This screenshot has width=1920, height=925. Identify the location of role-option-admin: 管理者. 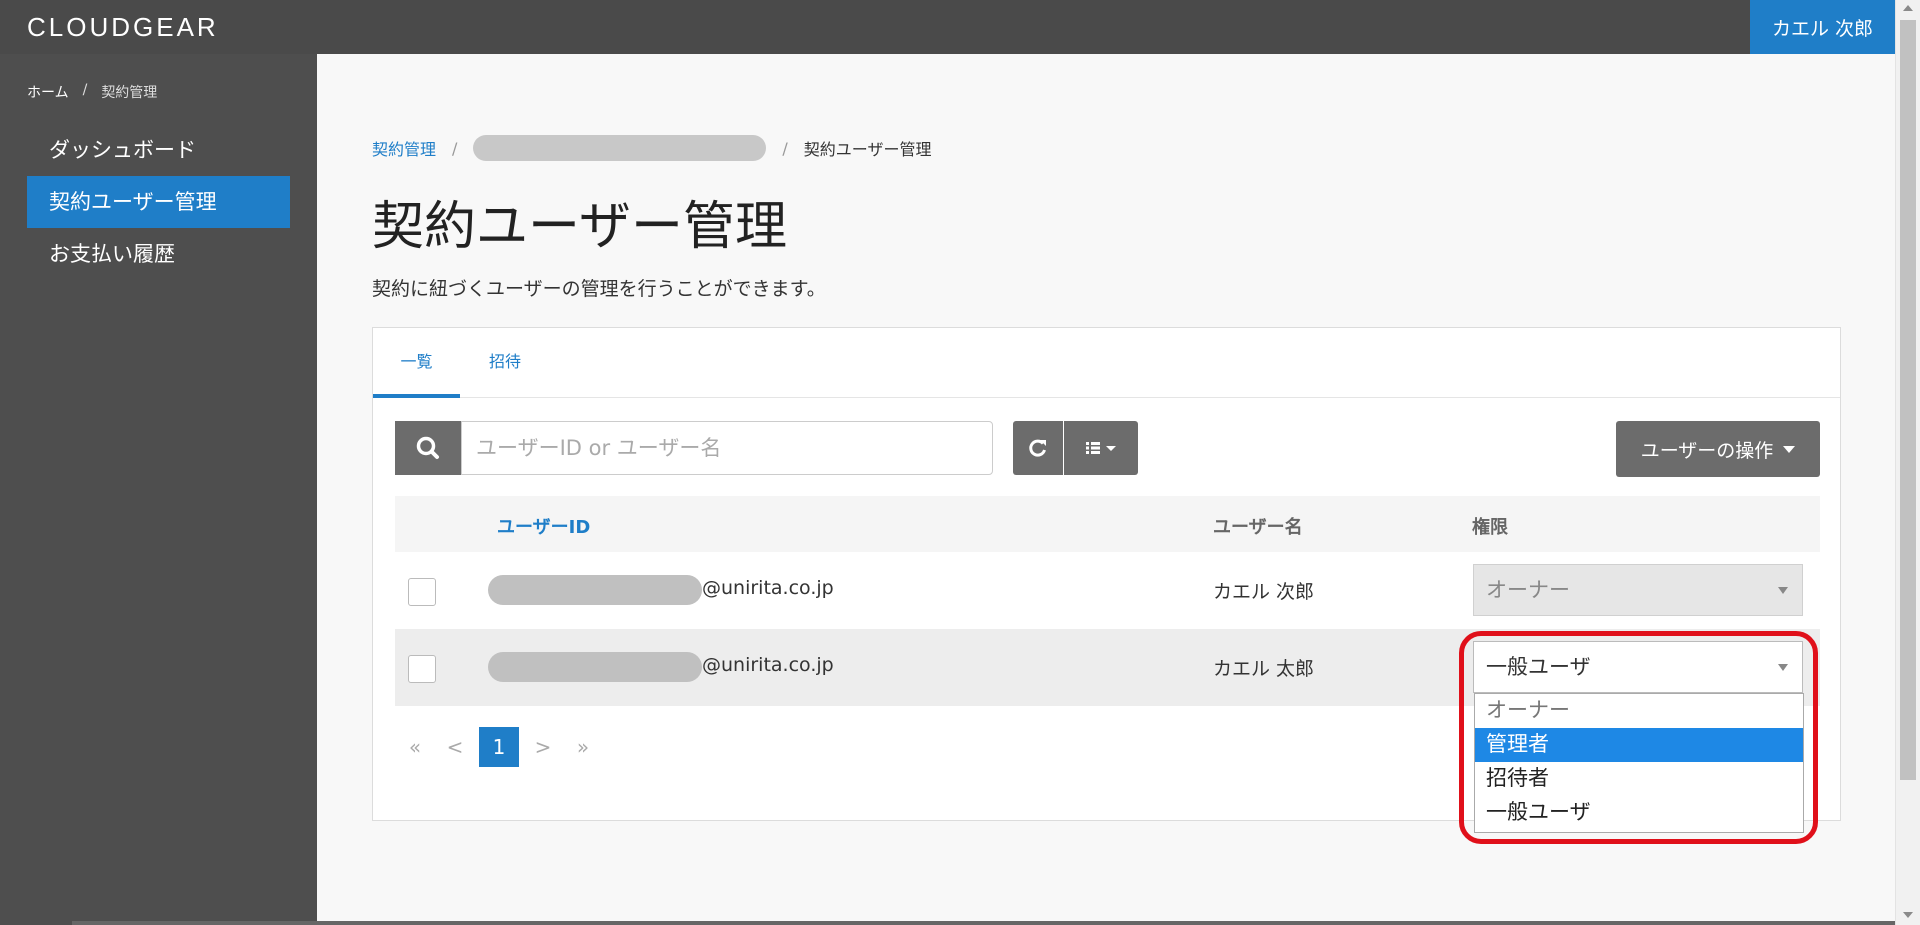
(1639, 745).